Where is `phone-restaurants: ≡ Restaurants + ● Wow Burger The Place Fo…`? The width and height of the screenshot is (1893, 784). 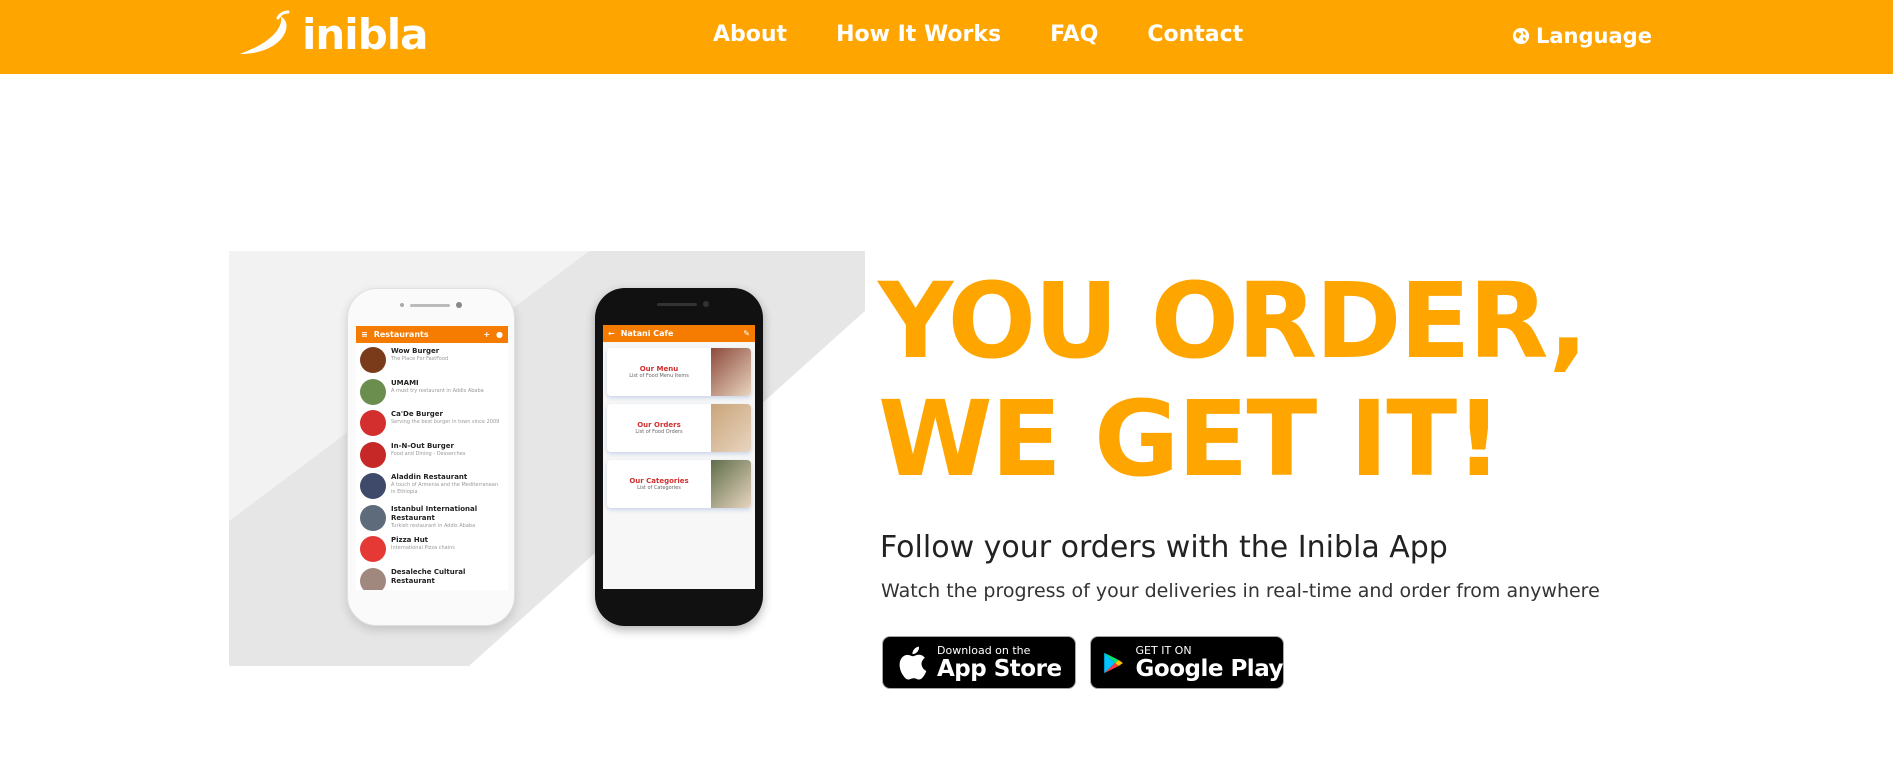
phone-restaurants: ≡ Restaurants + ● Wow Burger The Place Fo… is located at coordinates (431, 457).